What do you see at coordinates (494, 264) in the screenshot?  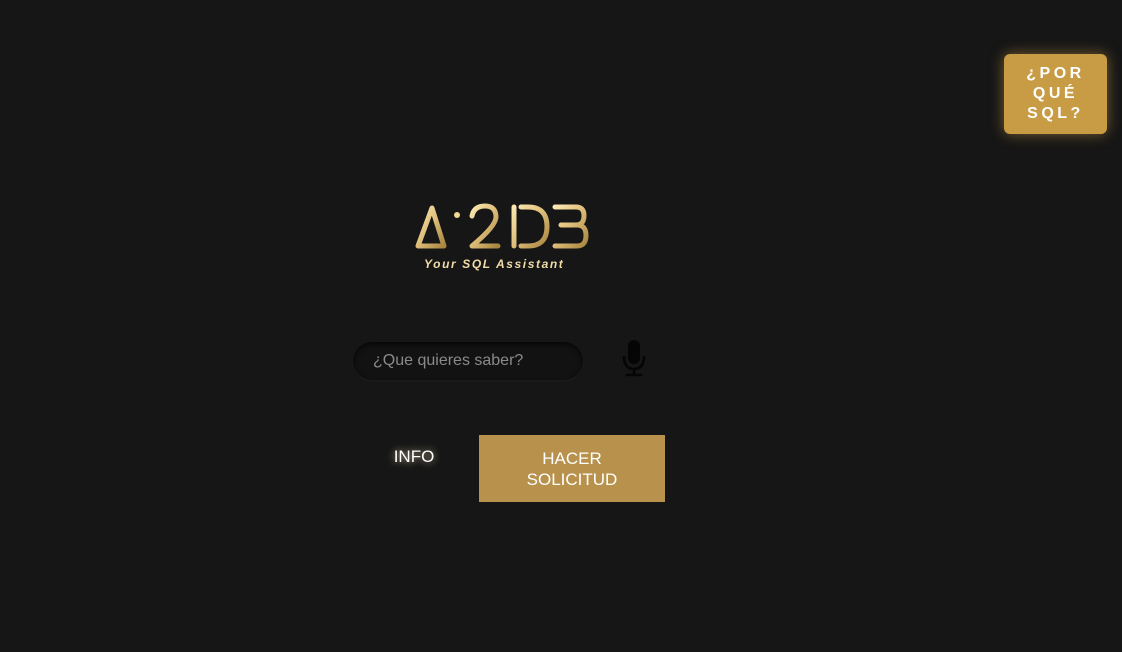 I see `logo-tagline: Your SQL Assistant` at bounding box center [494, 264].